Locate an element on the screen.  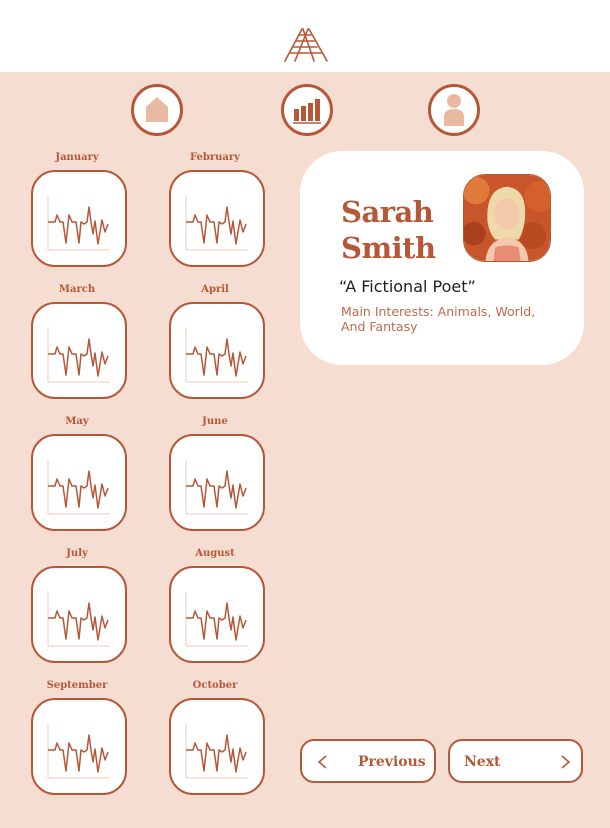
profile-first-name: Sarah is located at coordinates (387, 212).